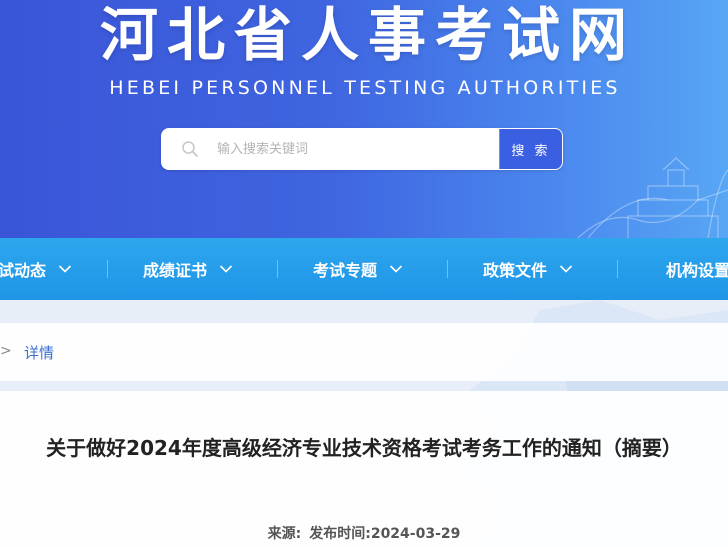 The width and height of the screenshot is (728, 547). I want to click on search-bar: 搜 索, so click(362, 149).